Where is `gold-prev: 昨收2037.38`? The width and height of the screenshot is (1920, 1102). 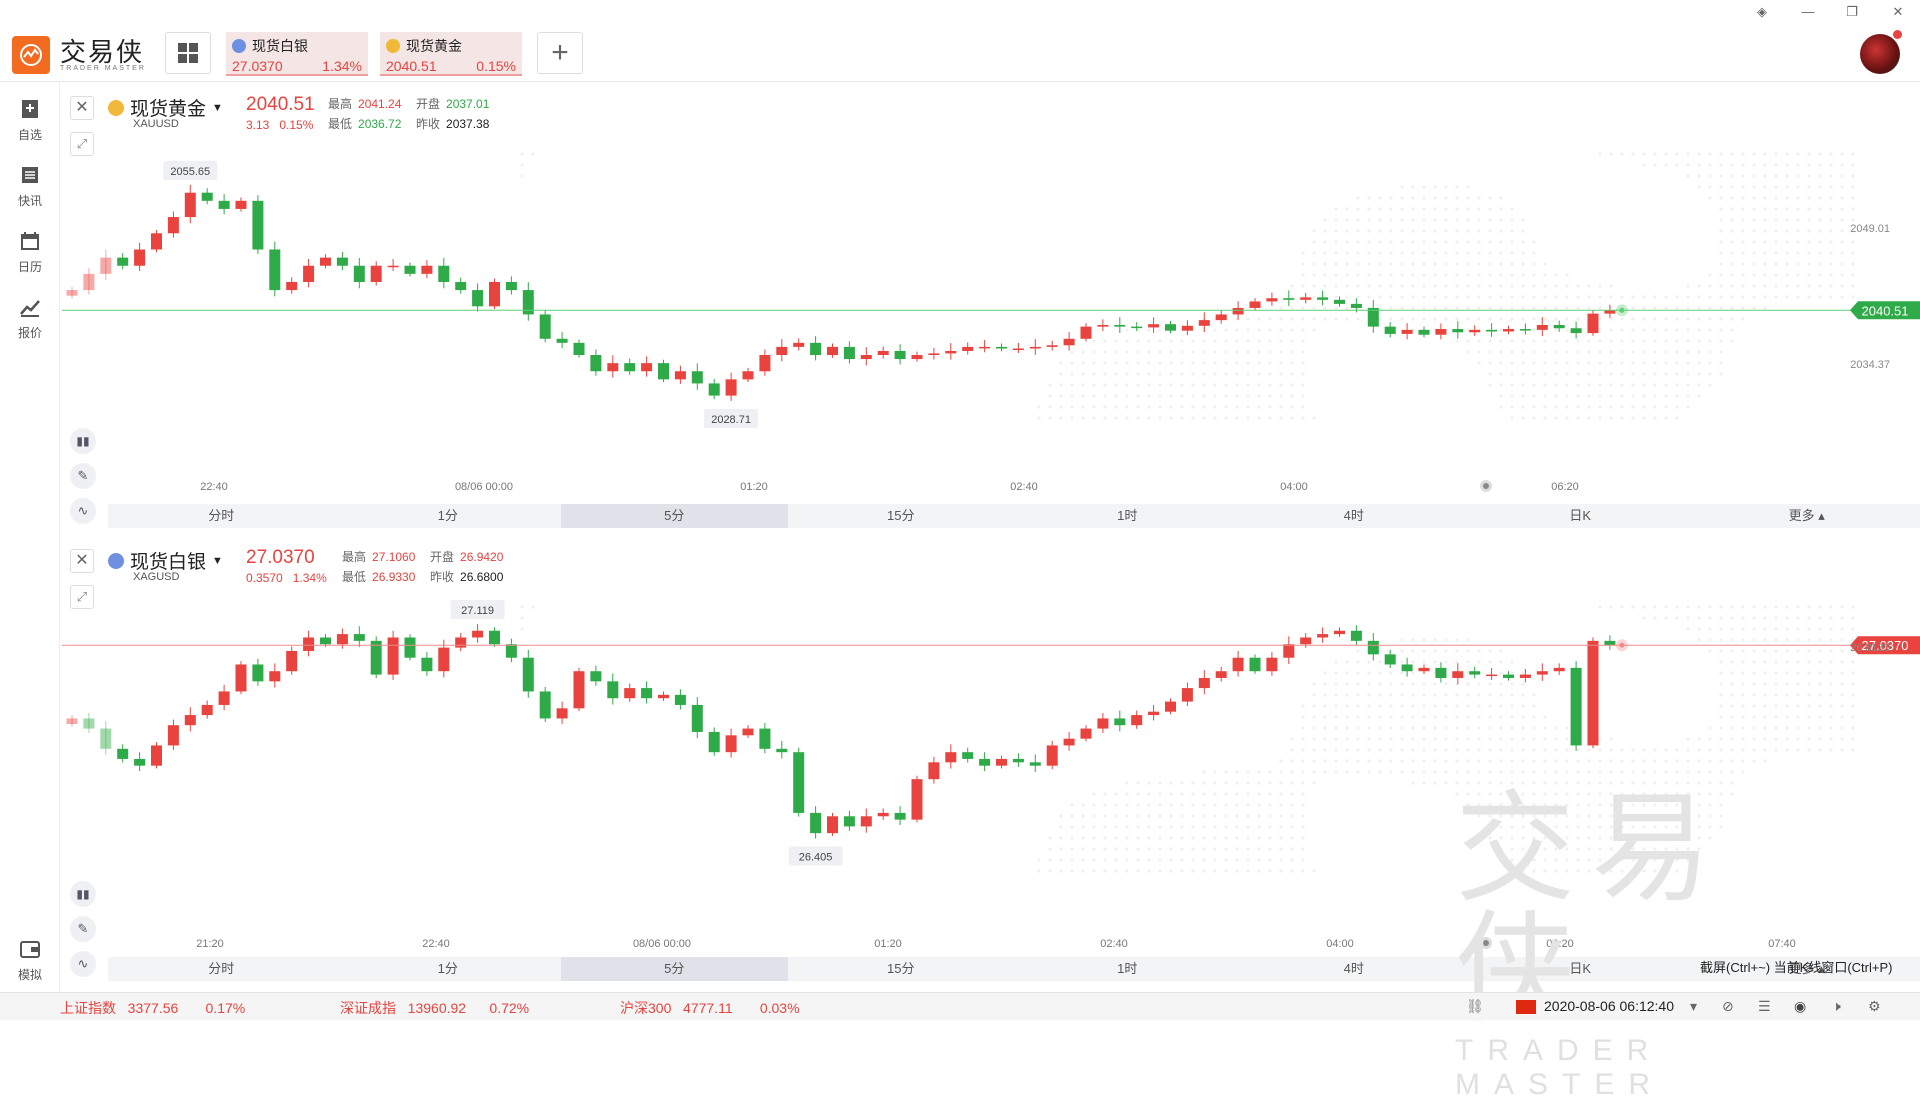 gold-prev: 昨收2037.38 is located at coordinates (452, 123).